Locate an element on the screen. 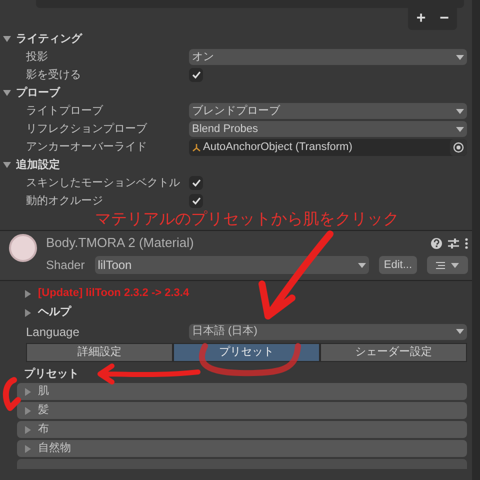  tab: 詳細設定 is located at coordinates (99, 352).